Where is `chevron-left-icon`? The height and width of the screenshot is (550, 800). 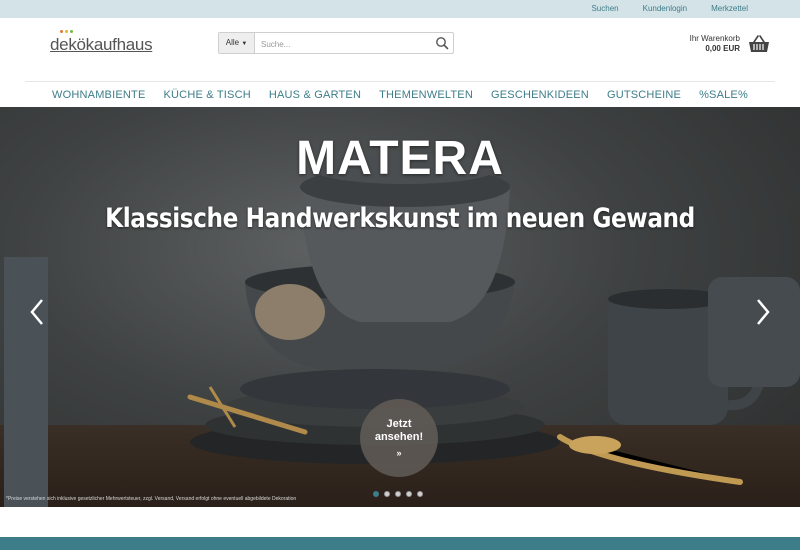
chevron-left-icon is located at coordinates (36, 312).